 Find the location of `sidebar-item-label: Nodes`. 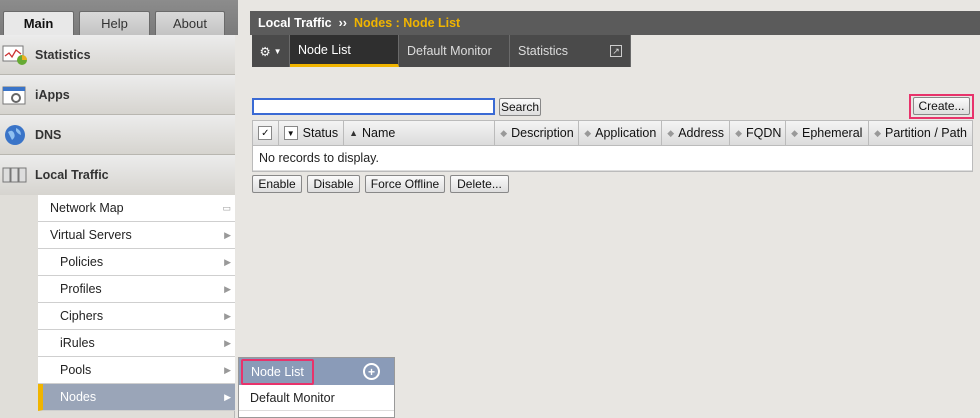

sidebar-item-label: Nodes is located at coordinates (78, 397).